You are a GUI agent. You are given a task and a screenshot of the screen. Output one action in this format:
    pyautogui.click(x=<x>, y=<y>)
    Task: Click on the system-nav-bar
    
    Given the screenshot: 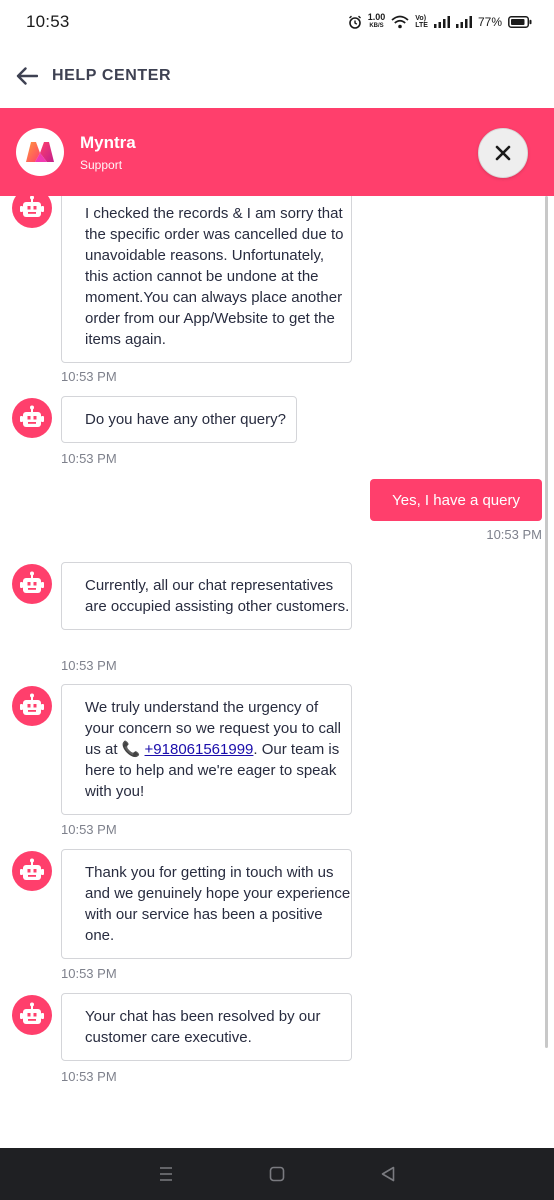 What is the action you would take?
    pyautogui.click(x=277, y=1174)
    